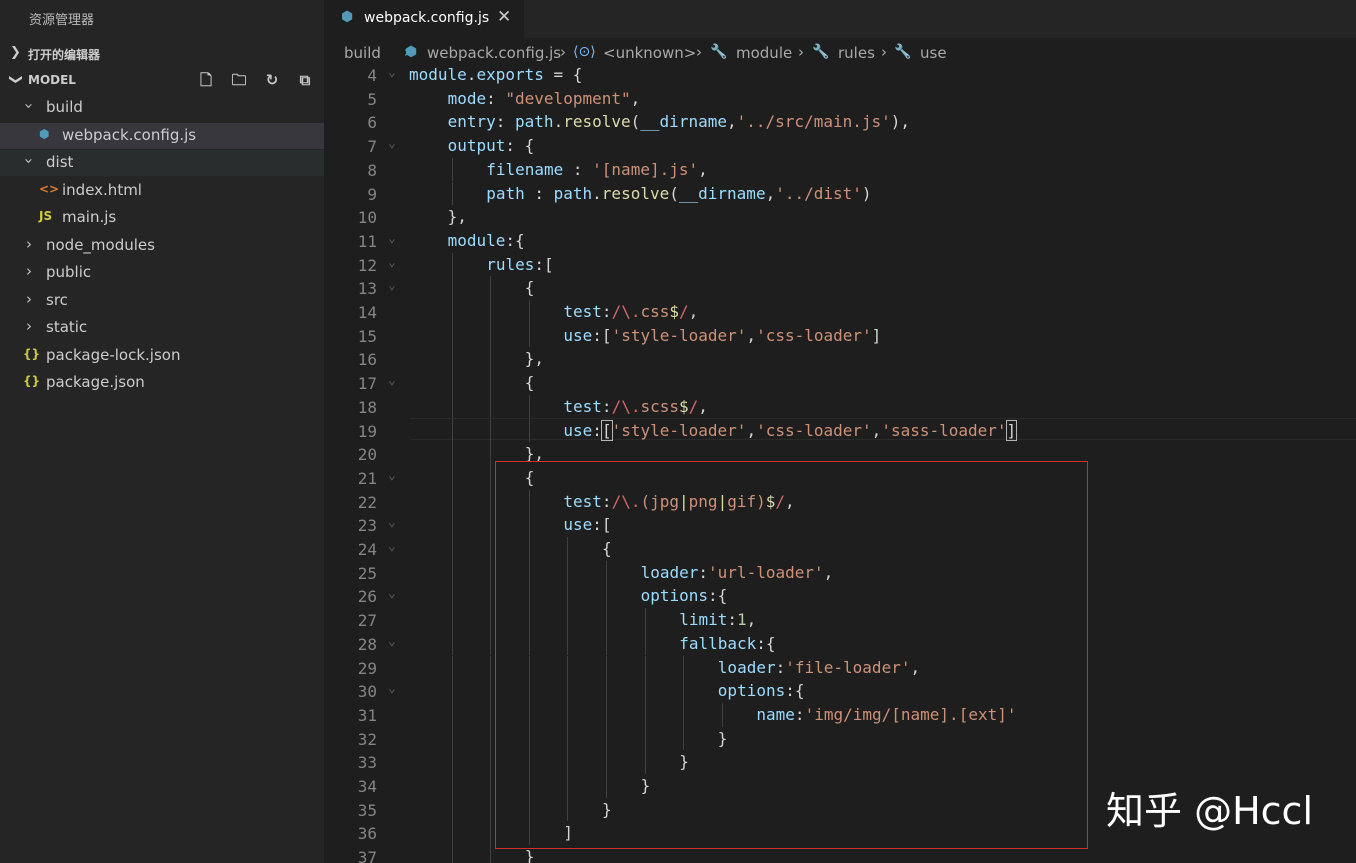  I want to click on tree-item-label: webpack.config.js, so click(129, 134).